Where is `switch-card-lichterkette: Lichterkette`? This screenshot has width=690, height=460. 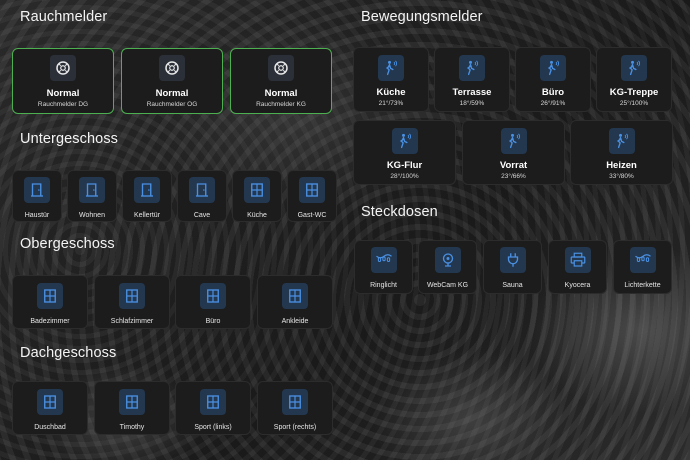 switch-card-lichterkette: Lichterkette is located at coordinates (642, 267).